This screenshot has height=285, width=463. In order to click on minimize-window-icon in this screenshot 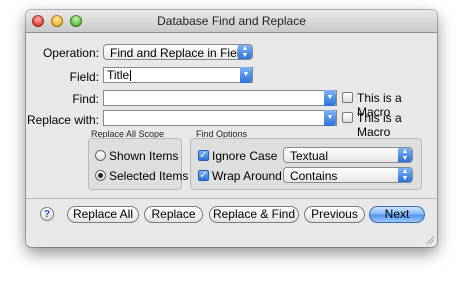, I will do `click(57, 21)`.